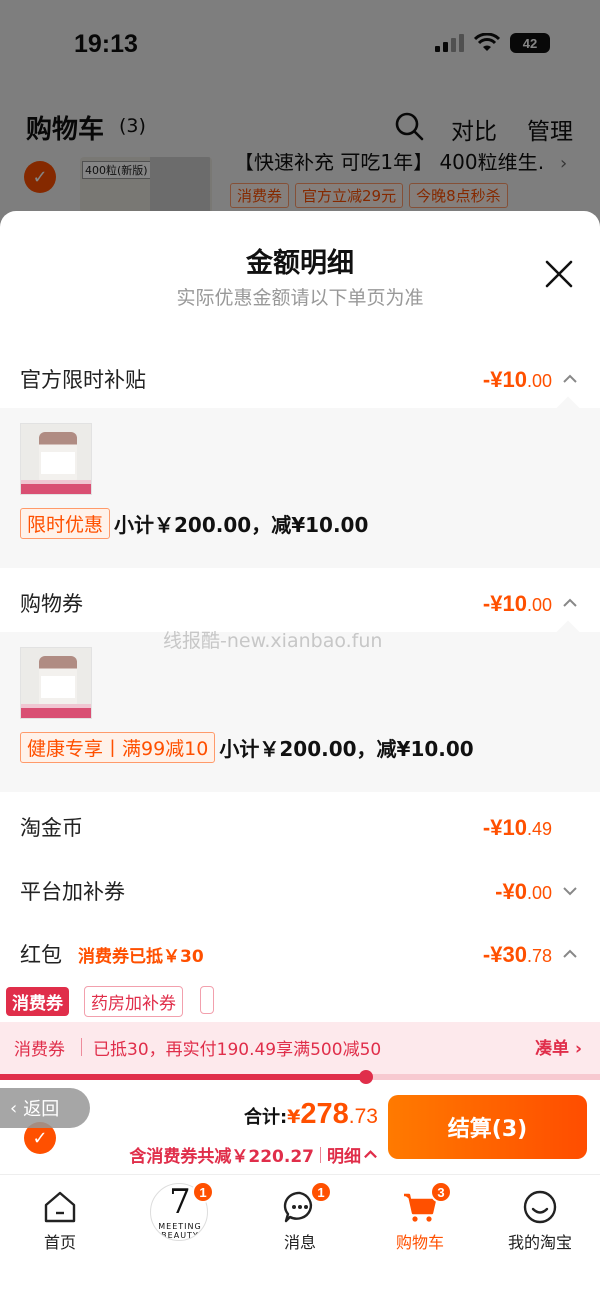 This screenshot has width=600, height=1300. I want to click on tab-label: 购物车, so click(419, 1242).